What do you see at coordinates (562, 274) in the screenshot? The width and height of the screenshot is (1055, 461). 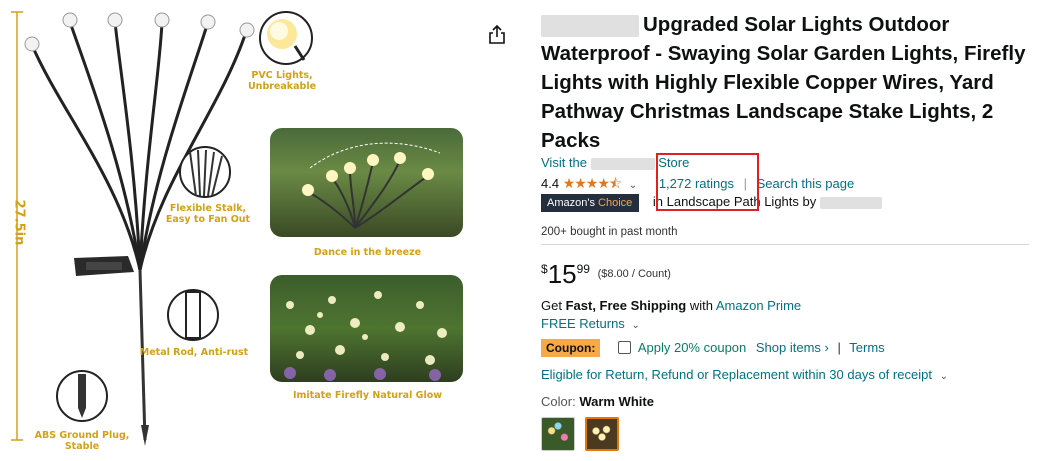 I see `price-whole: 15` at bounding box center [562, 274].